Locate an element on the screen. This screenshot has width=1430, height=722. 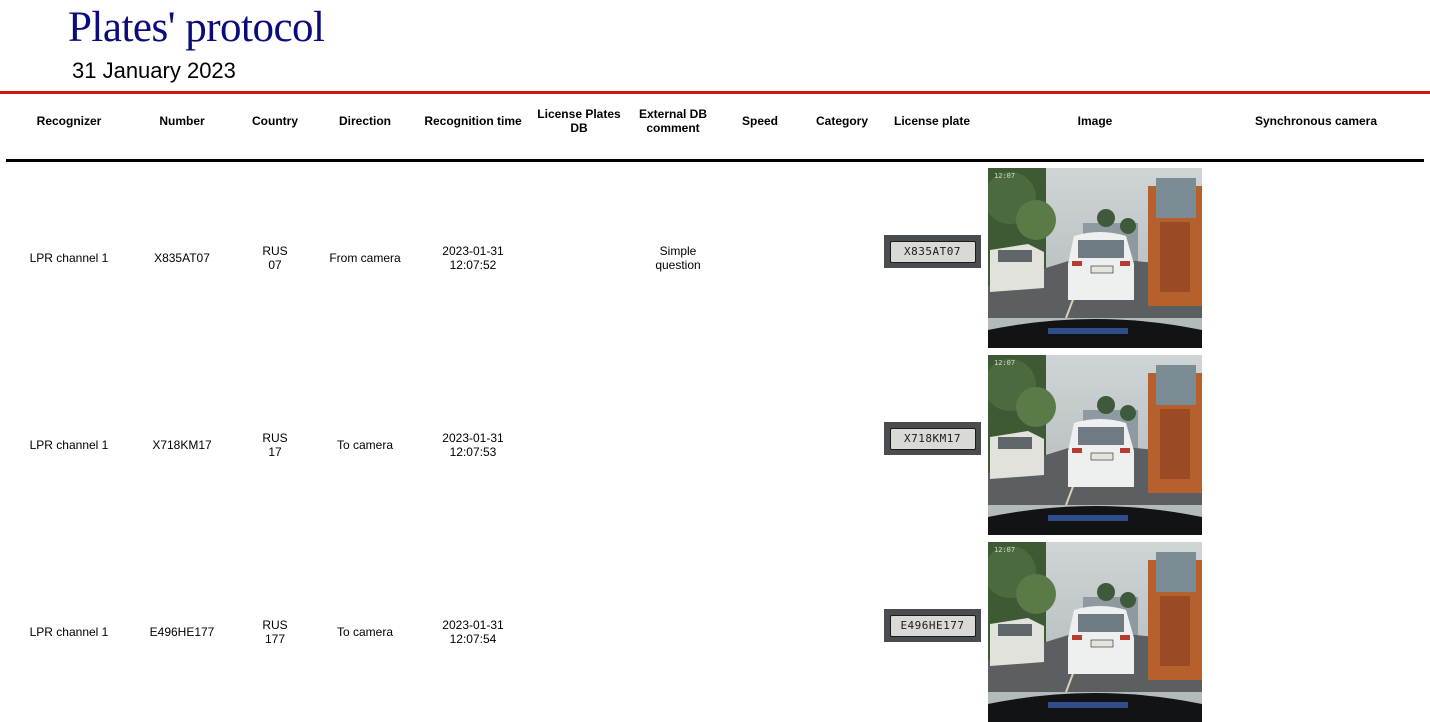
cell-country: RUS 07 is located at coordinates (275, 258).